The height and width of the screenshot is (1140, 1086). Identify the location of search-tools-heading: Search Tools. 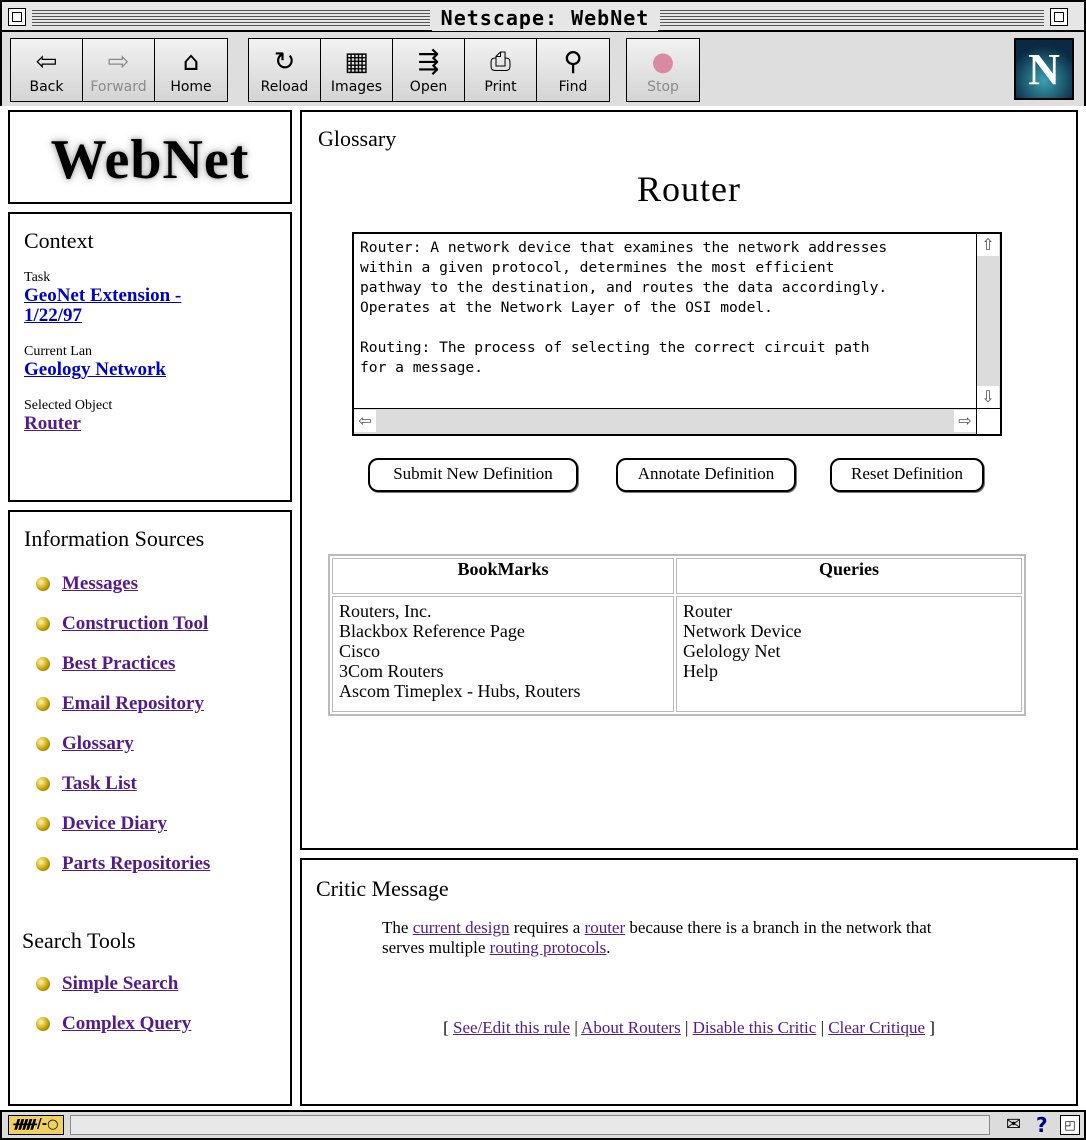
(79, 940).